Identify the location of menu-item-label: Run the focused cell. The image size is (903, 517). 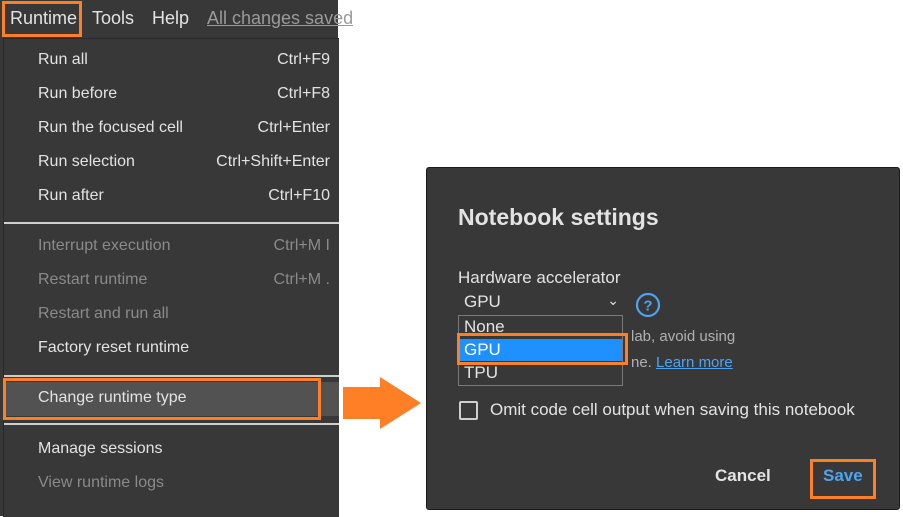
(110, 127).